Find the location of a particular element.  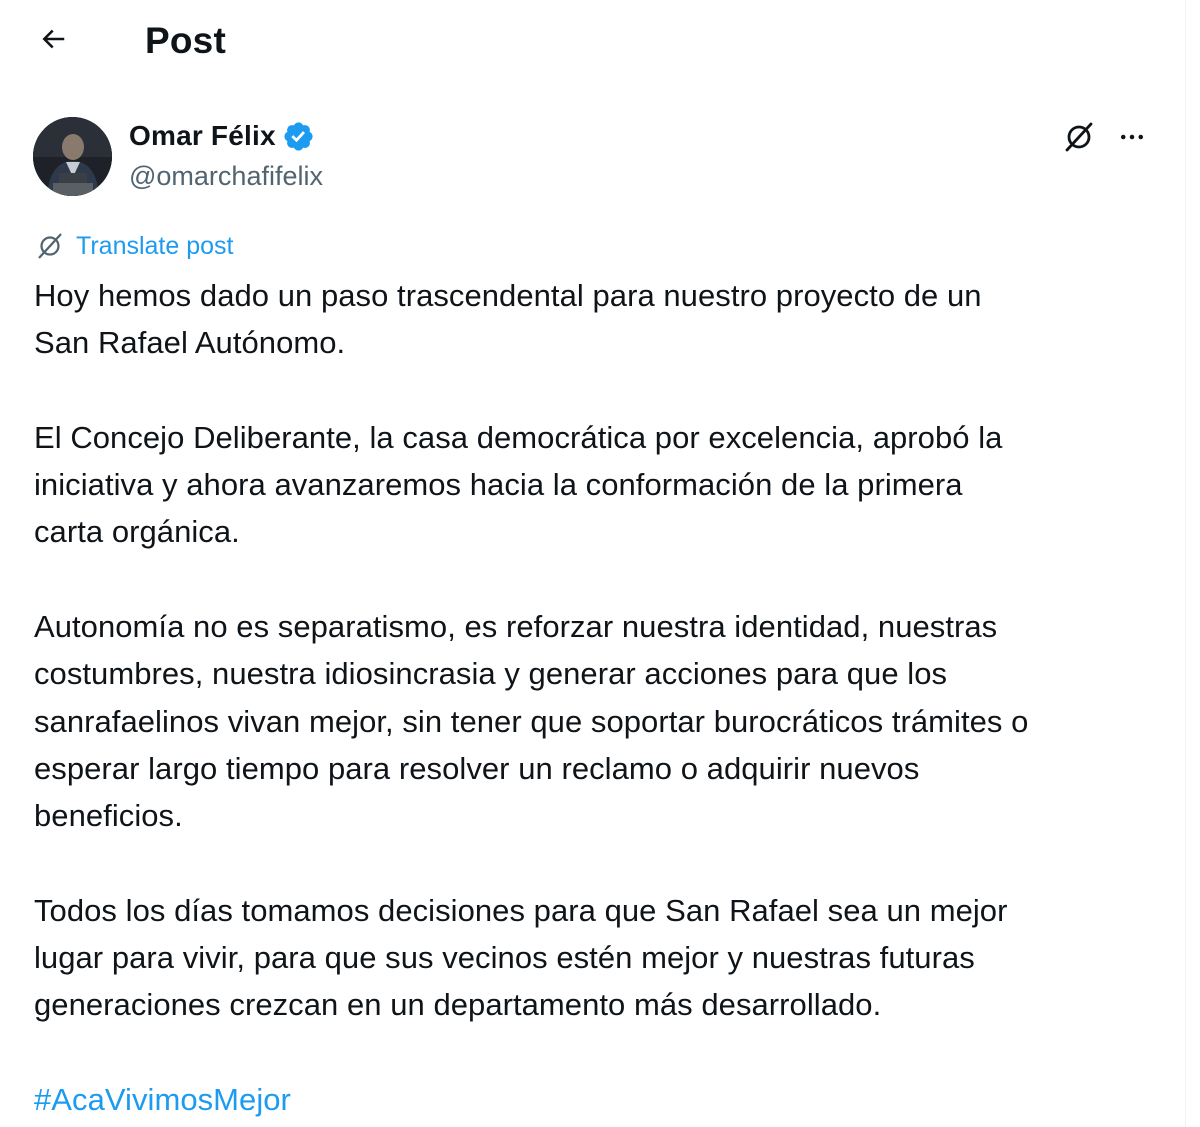

avatar is located at coordinates (72, 156).